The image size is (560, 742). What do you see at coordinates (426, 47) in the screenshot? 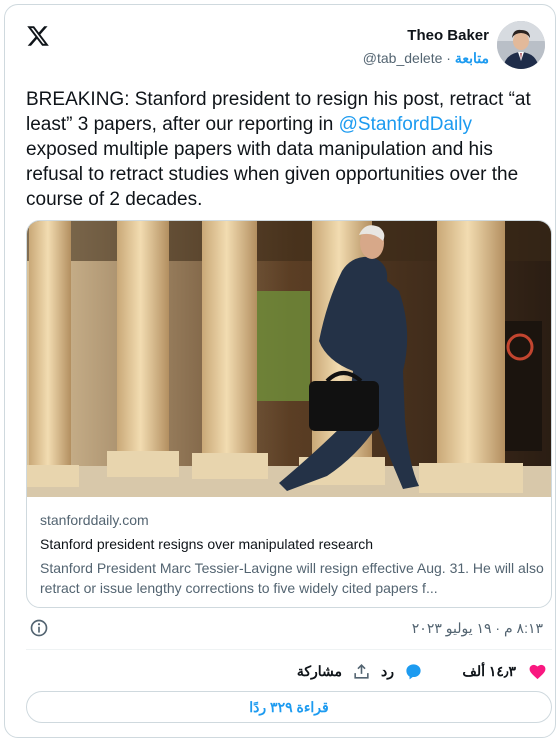
I see `author-block: Theo Baker متابعة · @tab_delete` at bounding box center [426, 47].